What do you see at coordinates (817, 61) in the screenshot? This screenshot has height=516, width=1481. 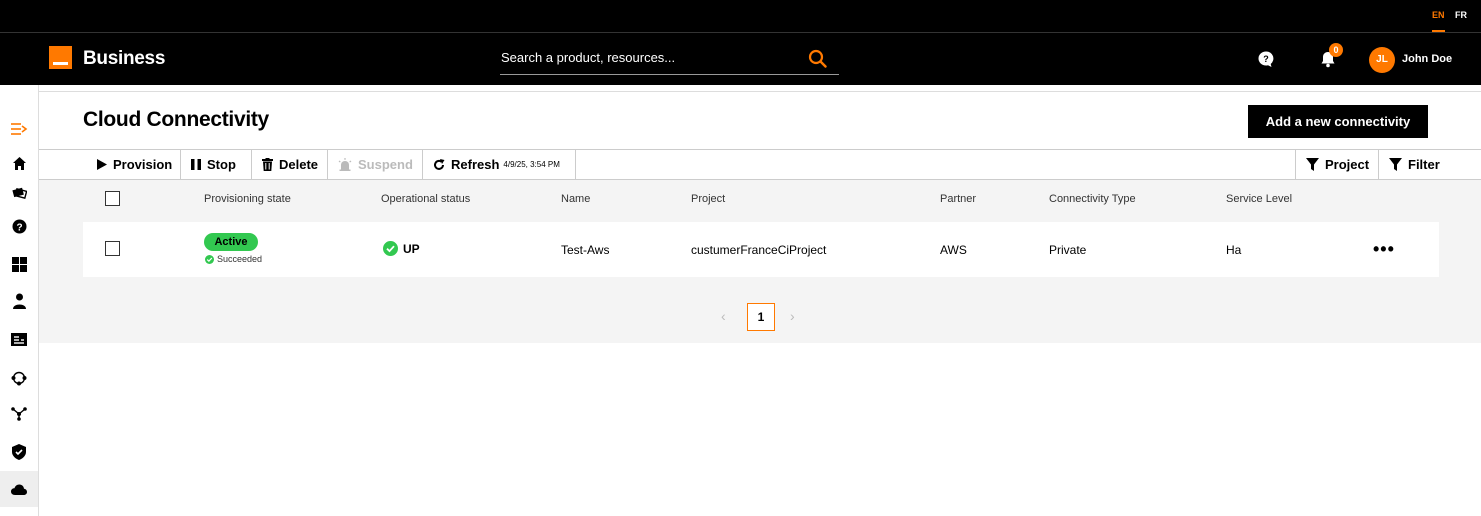 I see `search-icon` at bounding box center [817, 61].